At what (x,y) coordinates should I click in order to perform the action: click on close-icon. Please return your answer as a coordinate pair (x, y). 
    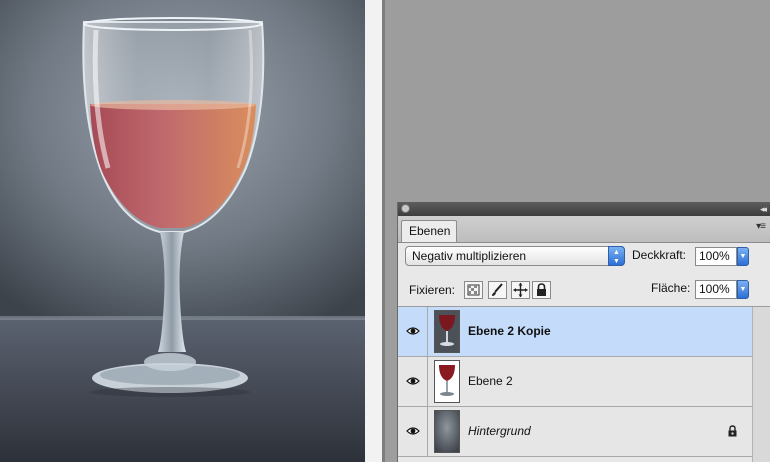
    Looking at the image, I should click on (405, 208).